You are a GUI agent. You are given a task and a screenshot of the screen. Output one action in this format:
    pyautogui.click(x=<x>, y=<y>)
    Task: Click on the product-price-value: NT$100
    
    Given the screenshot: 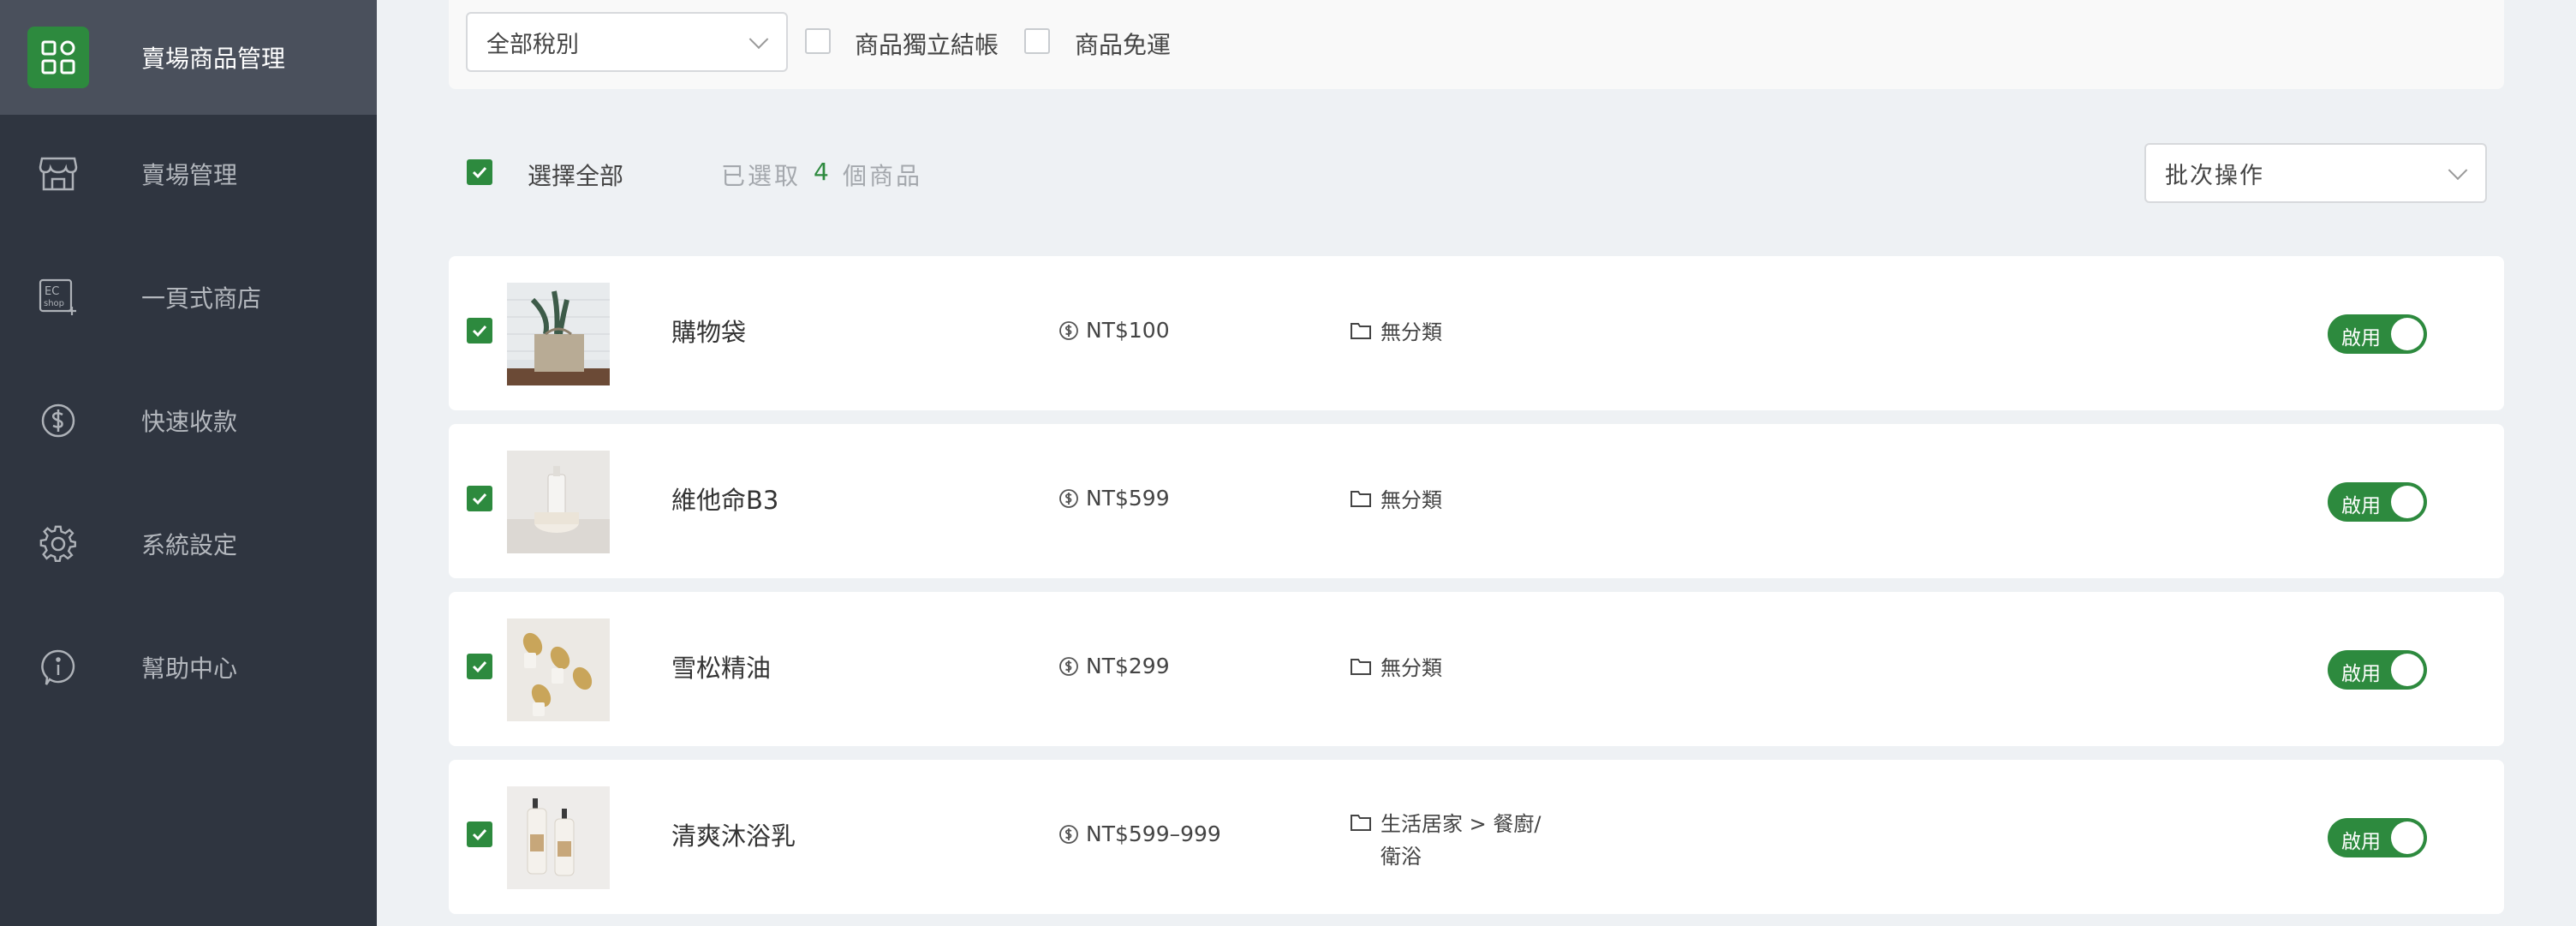 What is the action you would take?
    pyautogui.click(x=1128, y=330)
    